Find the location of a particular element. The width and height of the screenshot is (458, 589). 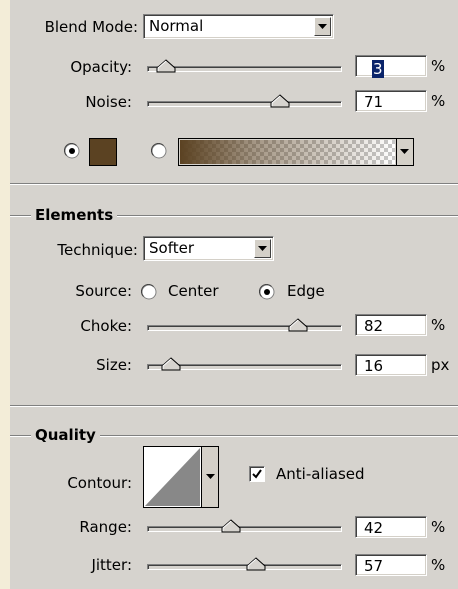

blend-mode-label: Blend Mode: is located at coordinates (91, 27).